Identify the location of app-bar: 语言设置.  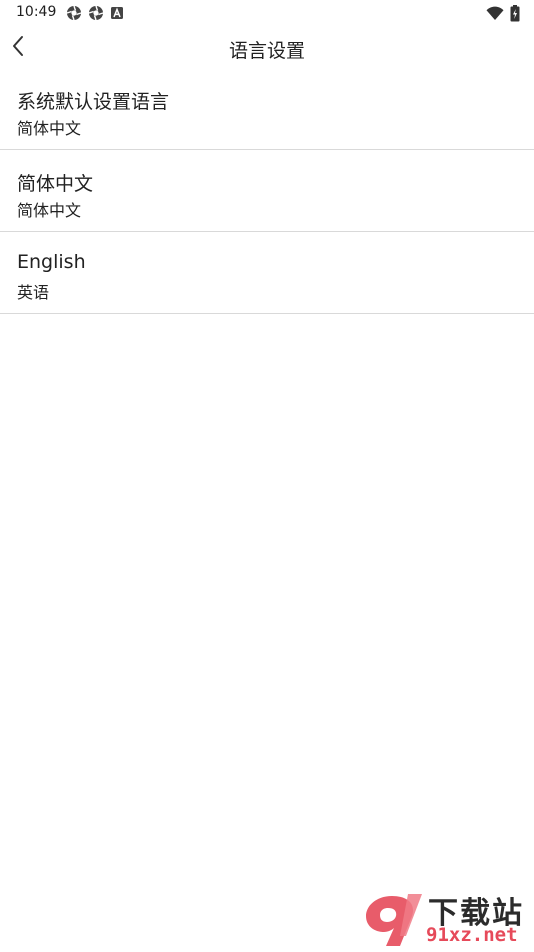
(267, 48).